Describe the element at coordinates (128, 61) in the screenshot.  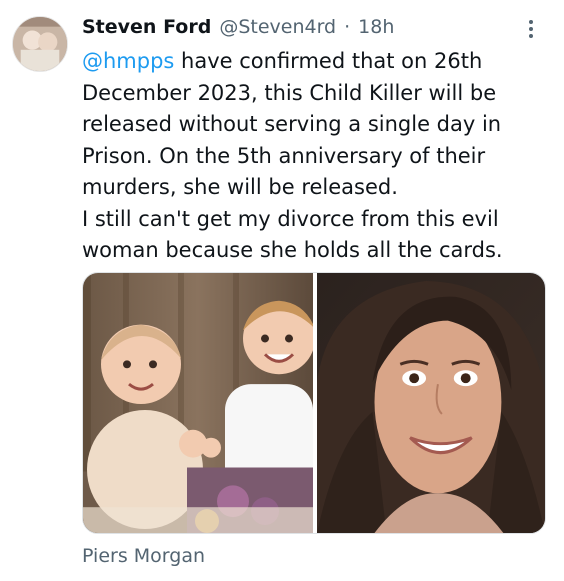
I see `mention-link: @hmpps` at that location.